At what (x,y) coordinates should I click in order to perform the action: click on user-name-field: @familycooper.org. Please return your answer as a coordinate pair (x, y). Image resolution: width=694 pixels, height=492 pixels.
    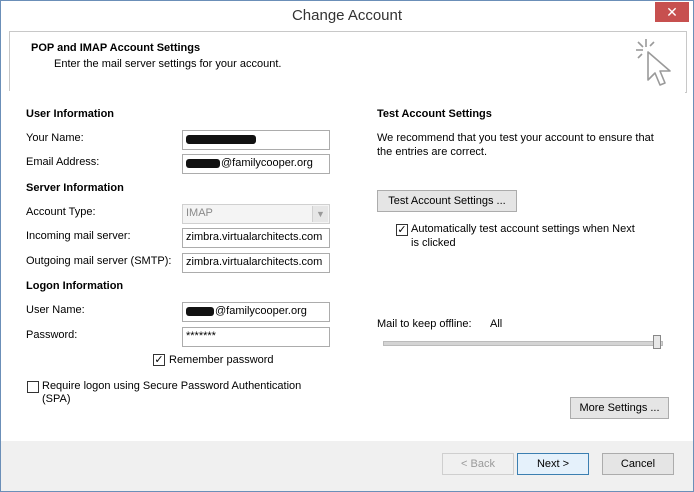
    Looking at the image, I should click on (256, 312).